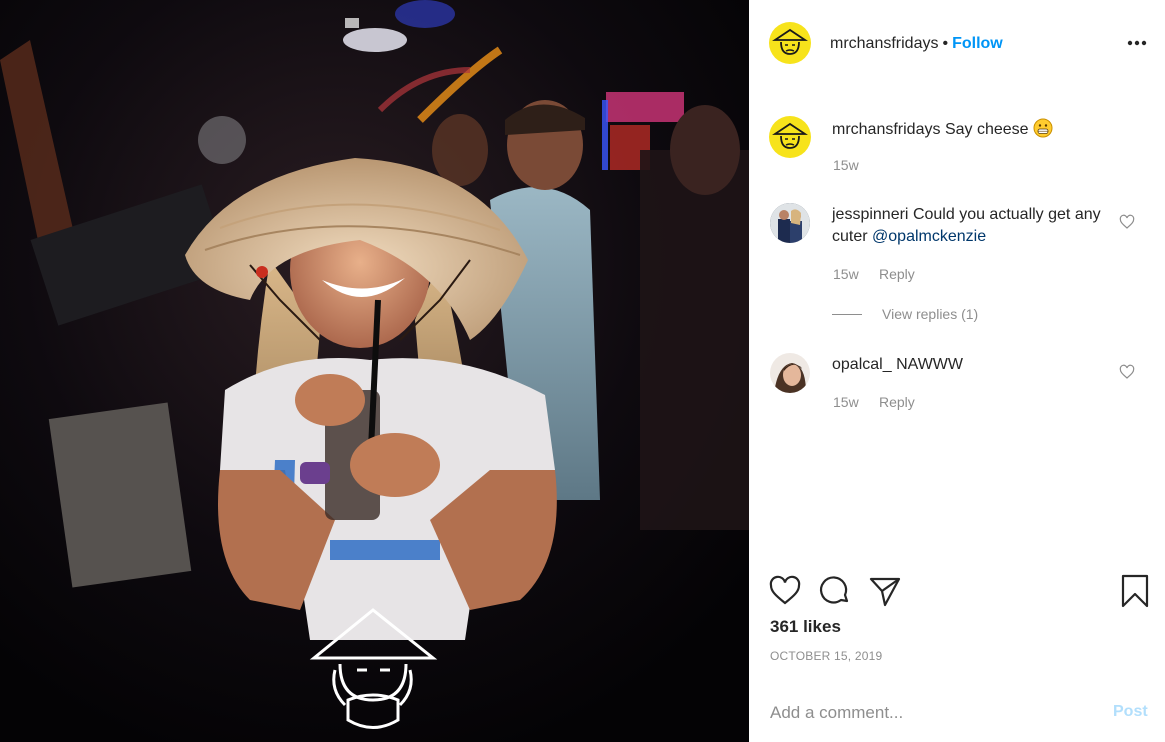 The width and height of the screenshot is (1165, 742). What do you see at coordinates (986, 129) in the screenshot?
I see `caption-text: Say cheese` at bounding box center [986, 129].